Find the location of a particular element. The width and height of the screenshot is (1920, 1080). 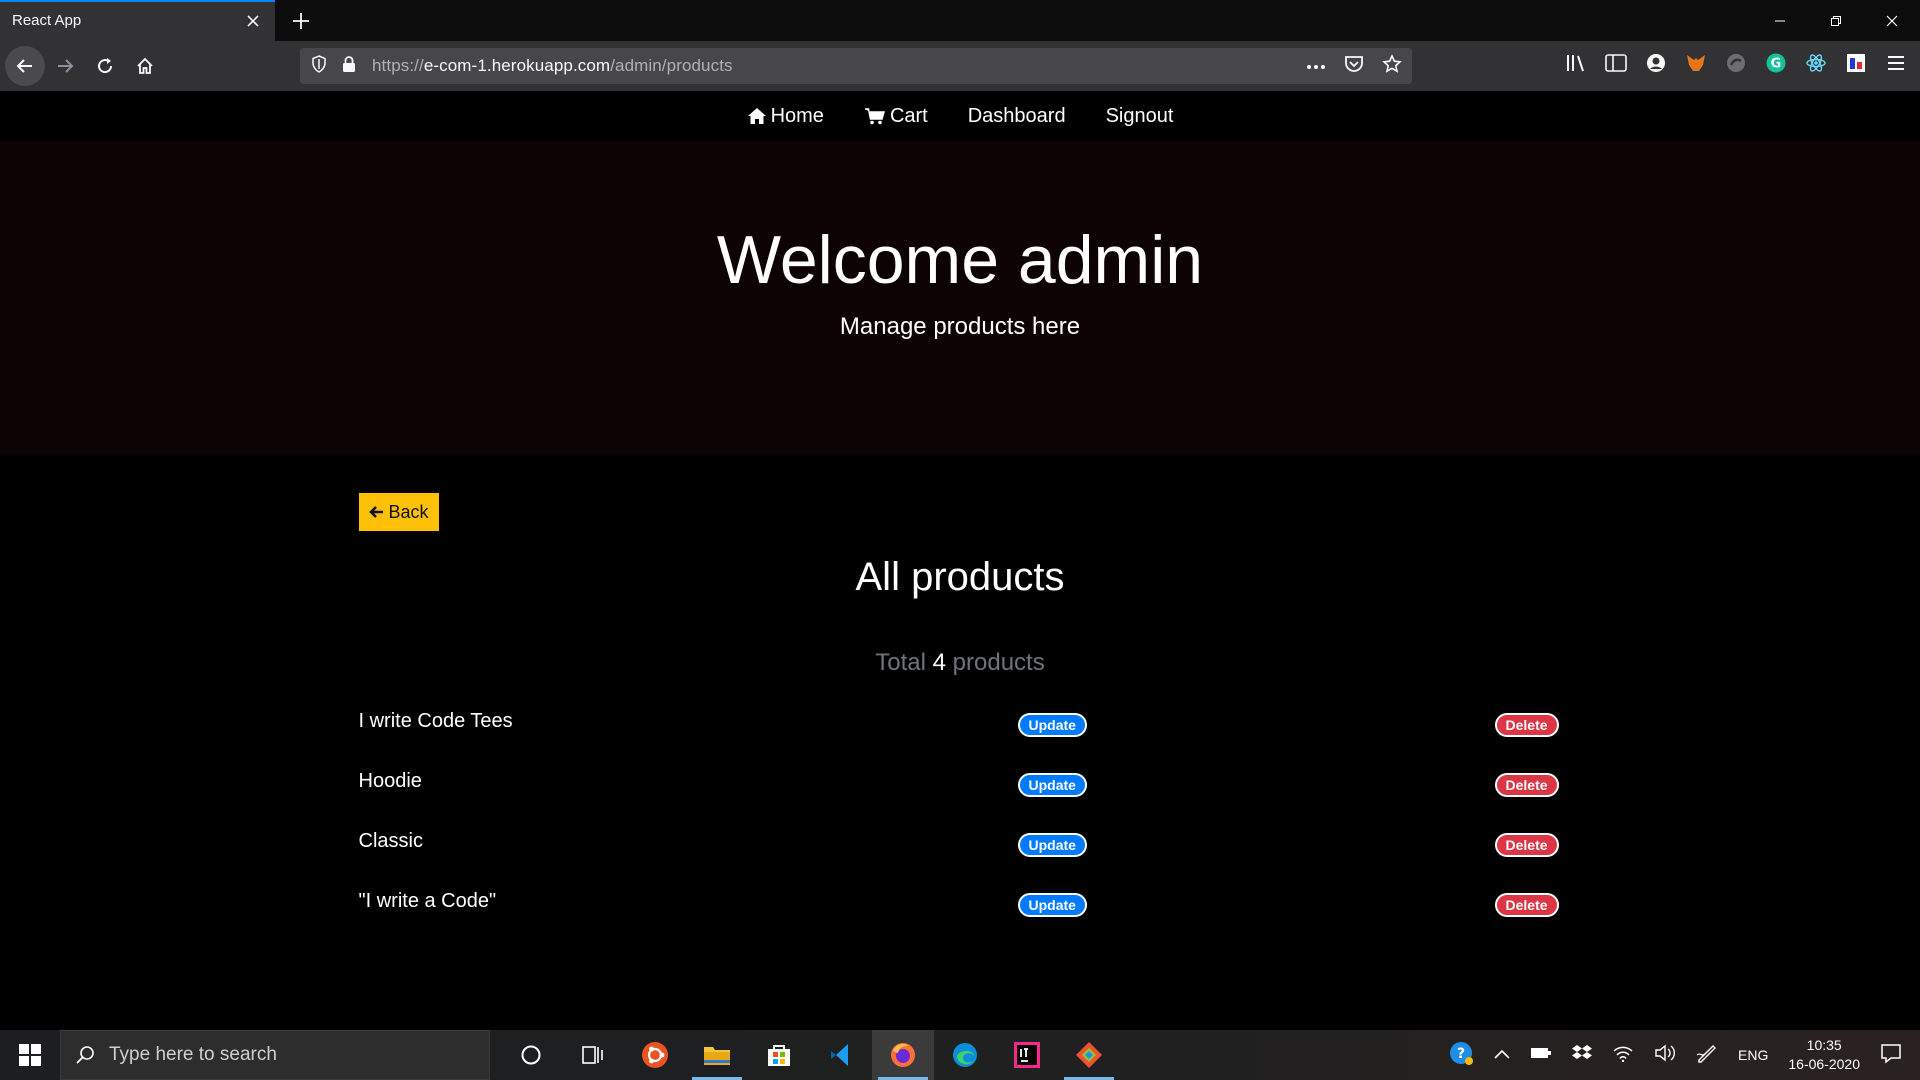

intellij-icon is located at coordinates (1027, 1055).